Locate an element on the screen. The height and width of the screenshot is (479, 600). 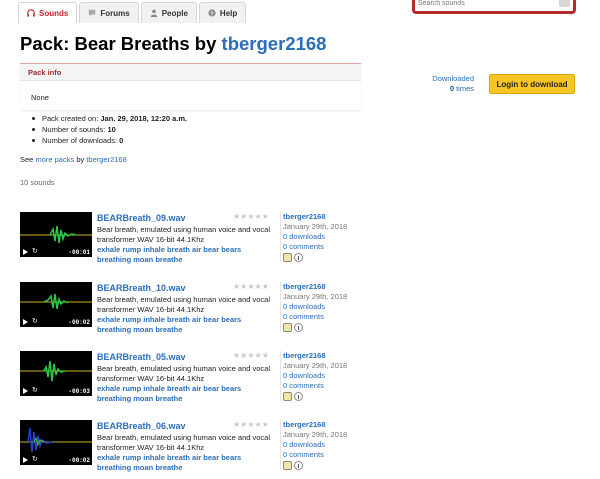
see-more-line: See more packs by tberger2168 is located at coordinates (73, 159).